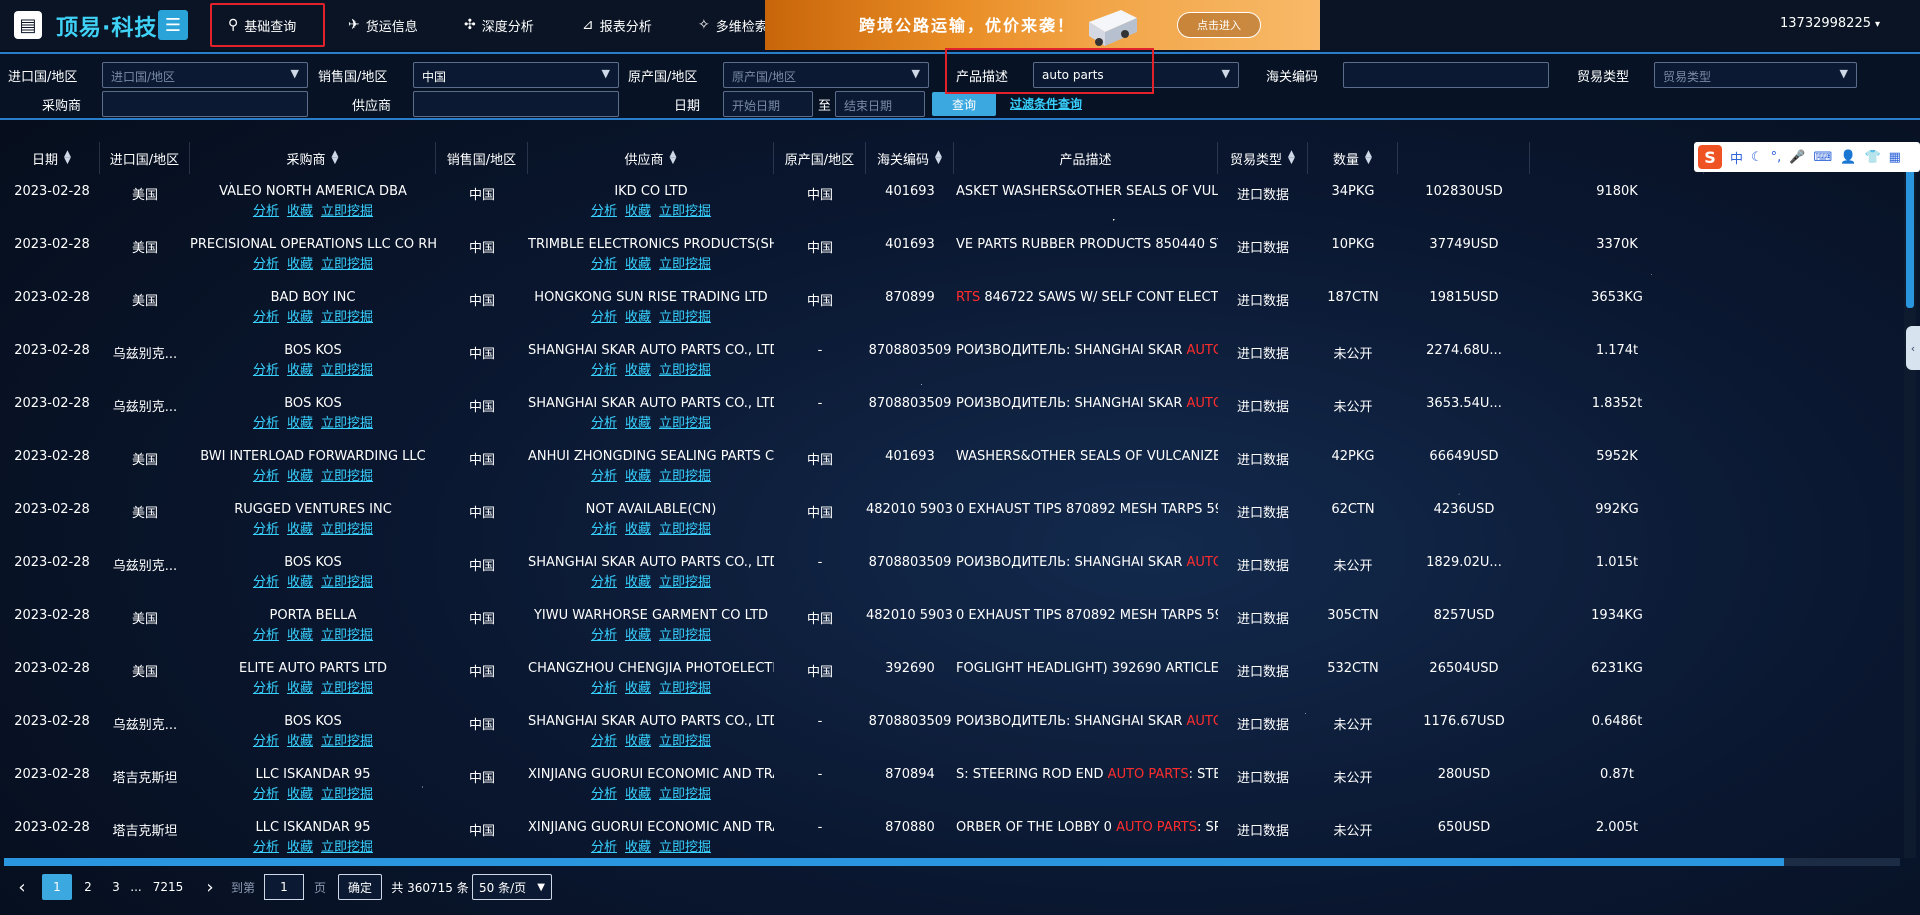  What do you see at coordinates (210, 887) in the screenshot?
I see `next-page-button: ›` at bounding box center [210, 887].